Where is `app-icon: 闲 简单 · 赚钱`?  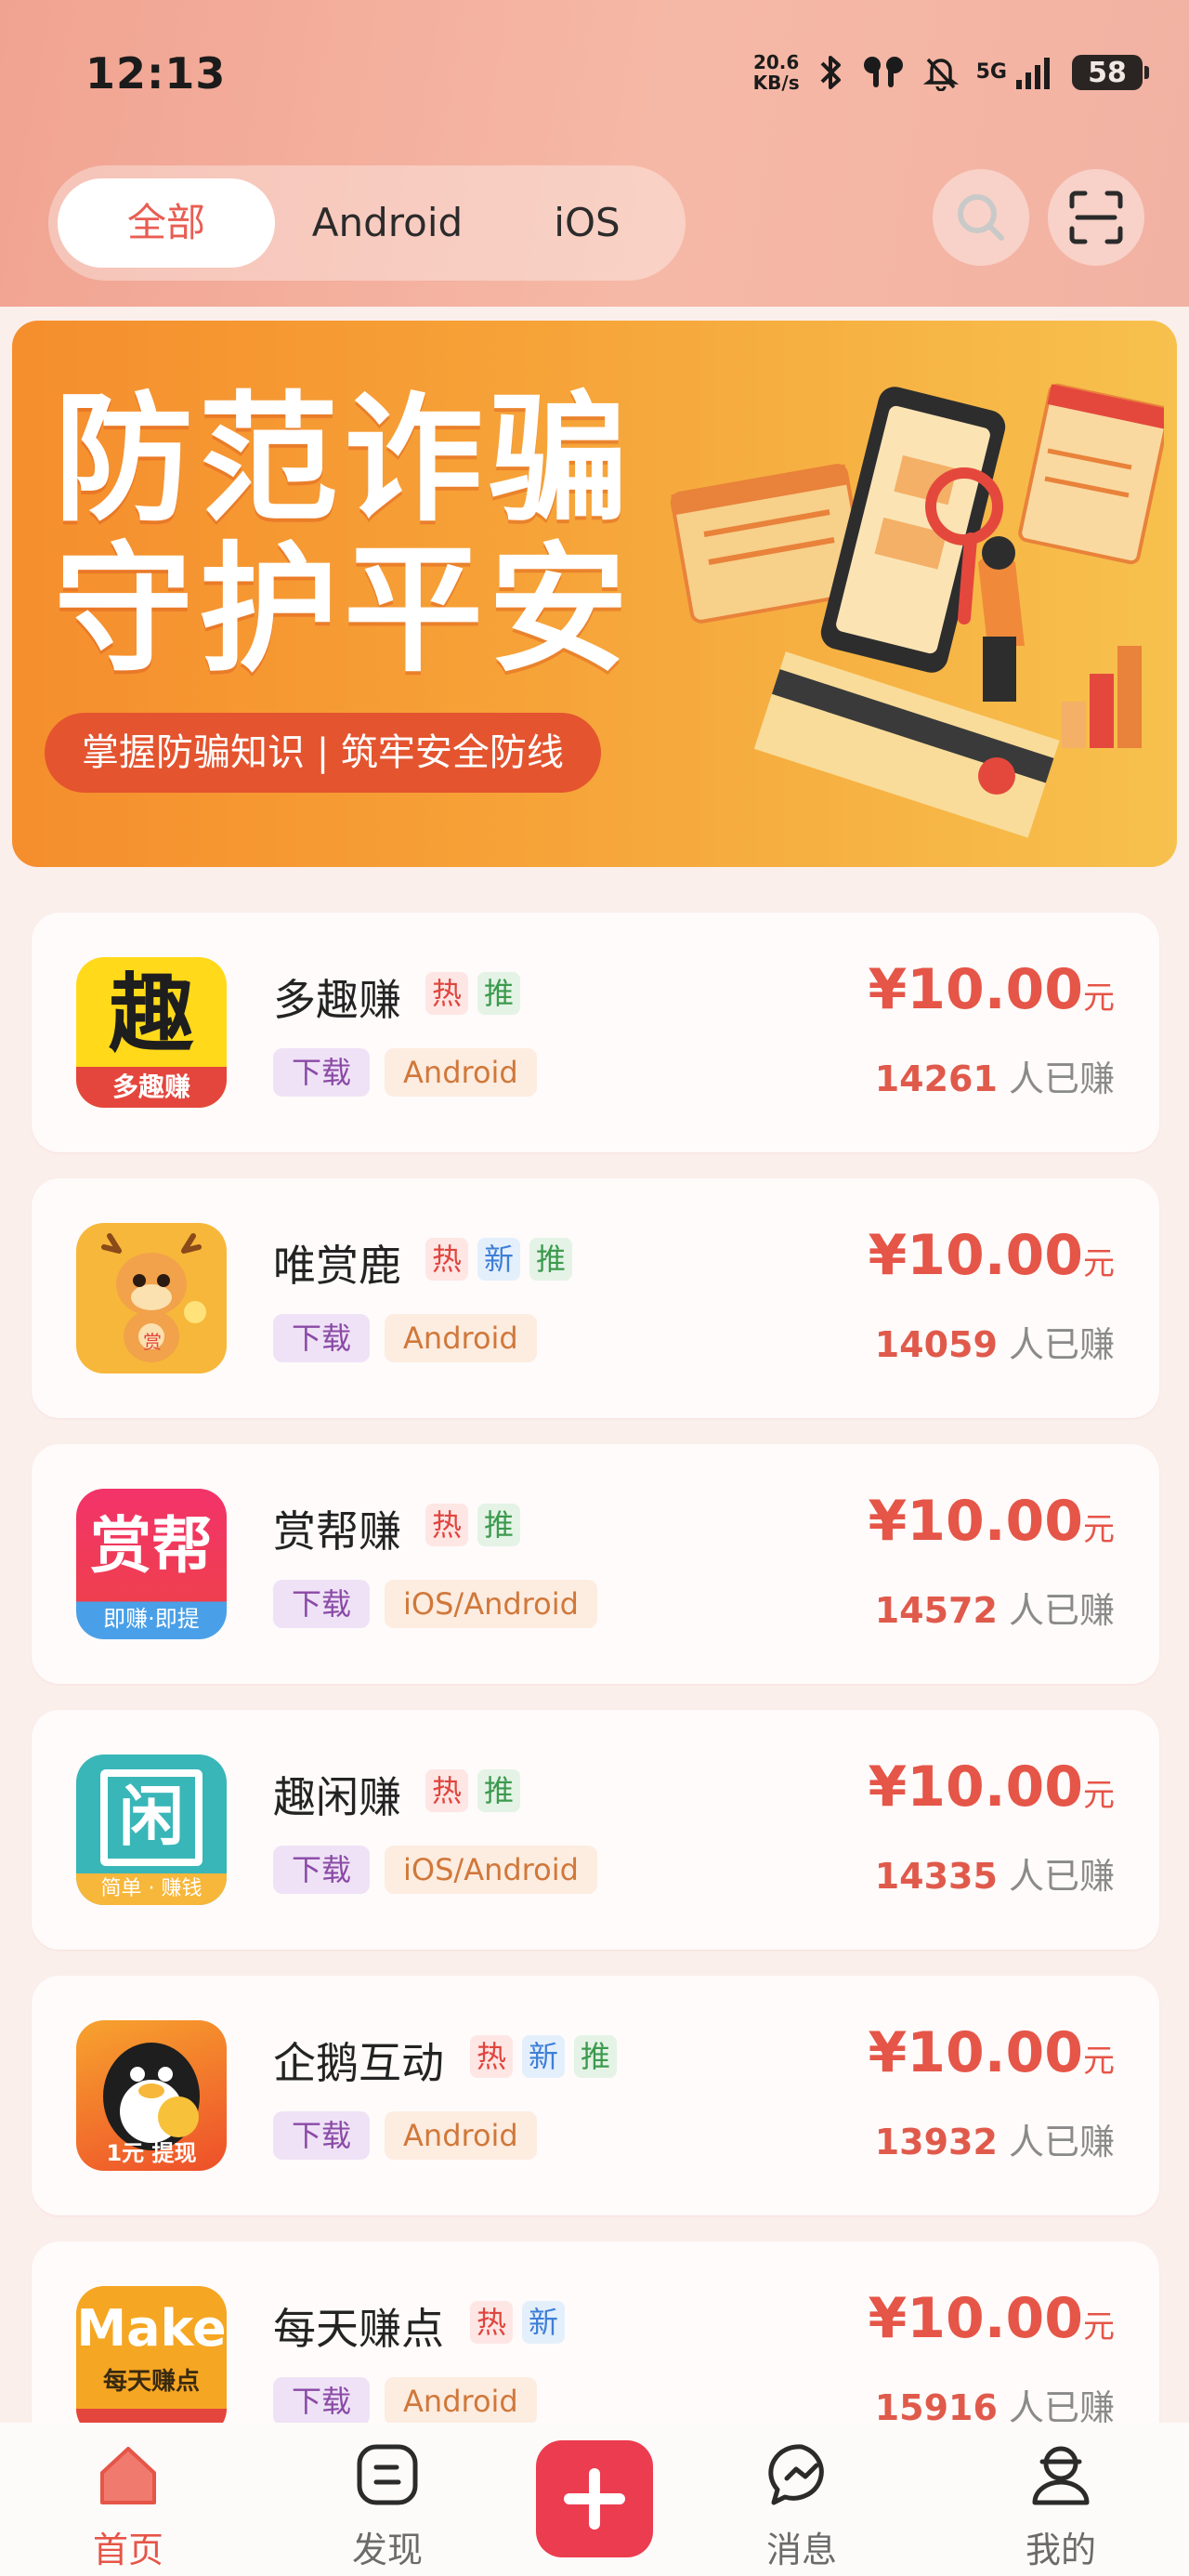
app-icon: 闲 简单 · 赚钱 is located at coordinates (151, 1830).